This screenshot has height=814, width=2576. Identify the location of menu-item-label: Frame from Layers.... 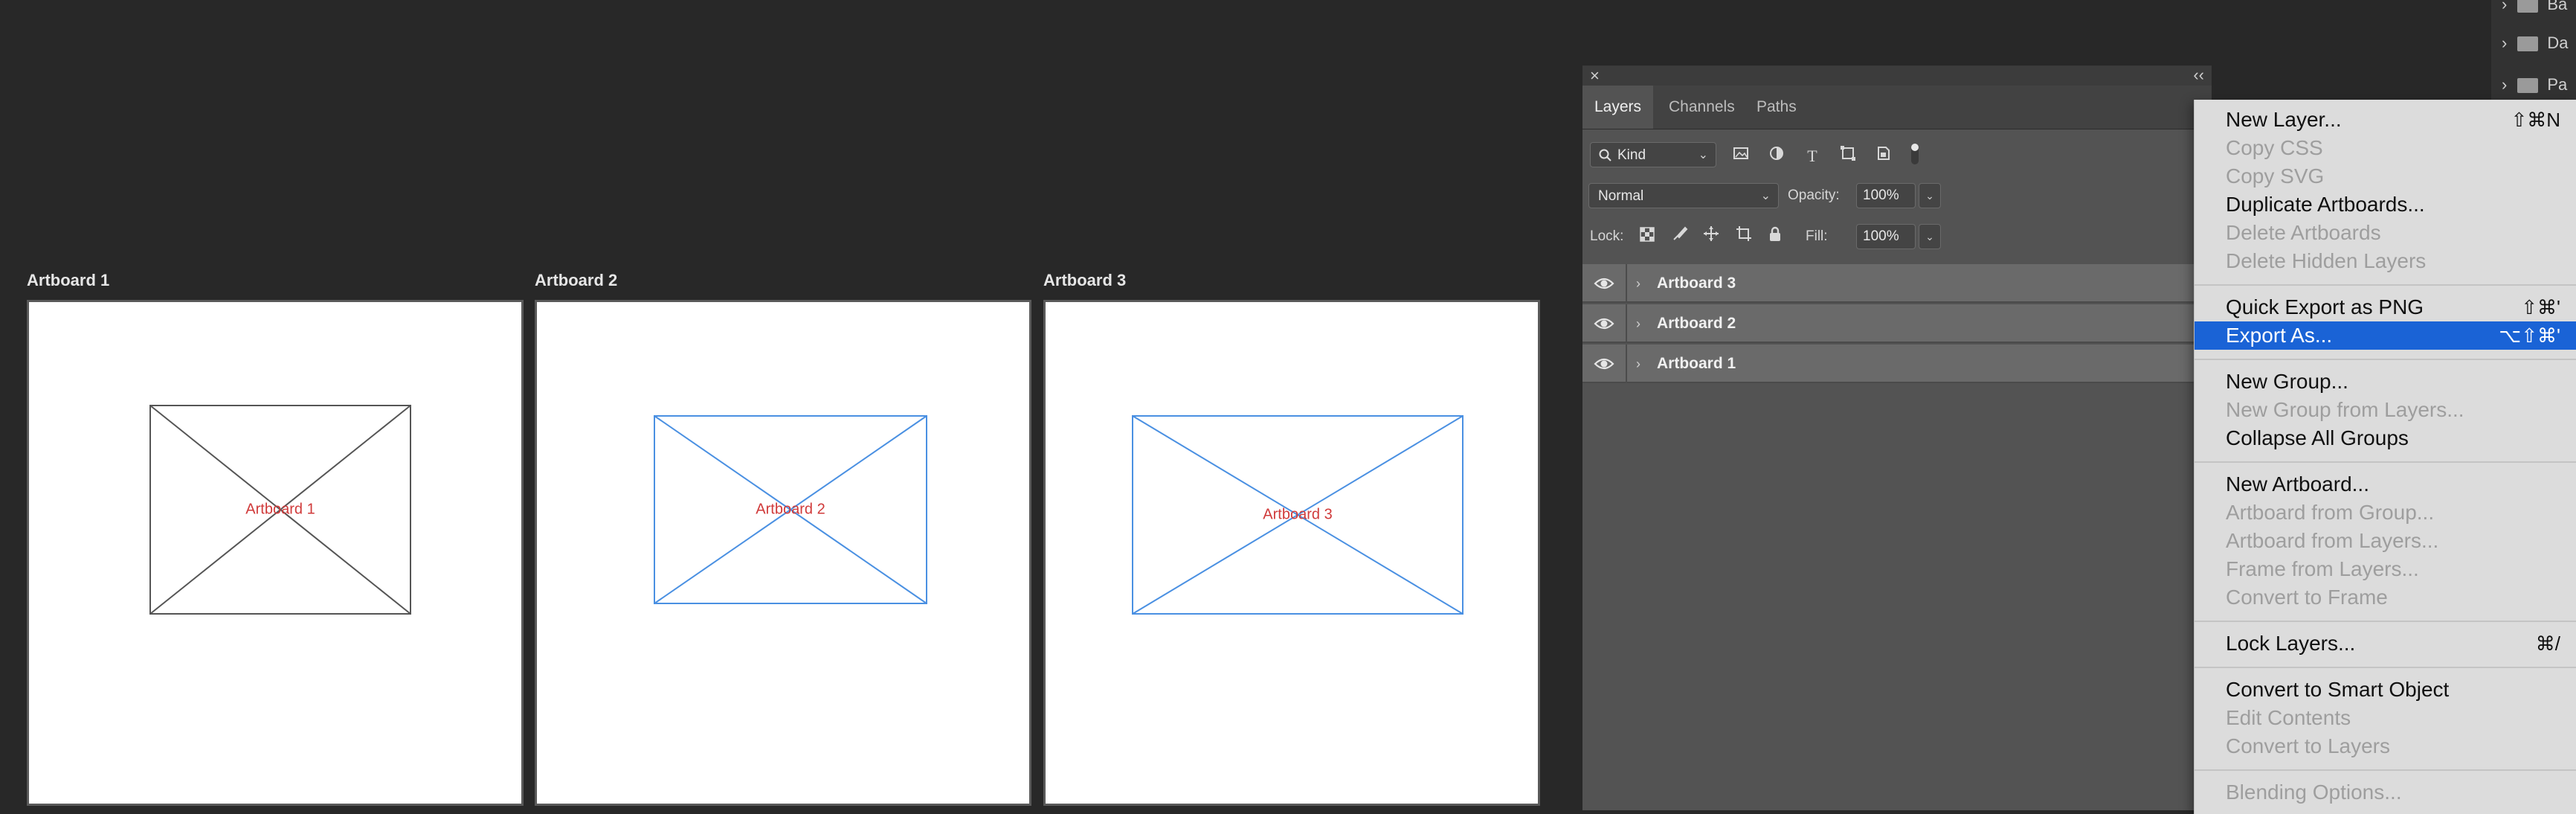
(2322, 568).